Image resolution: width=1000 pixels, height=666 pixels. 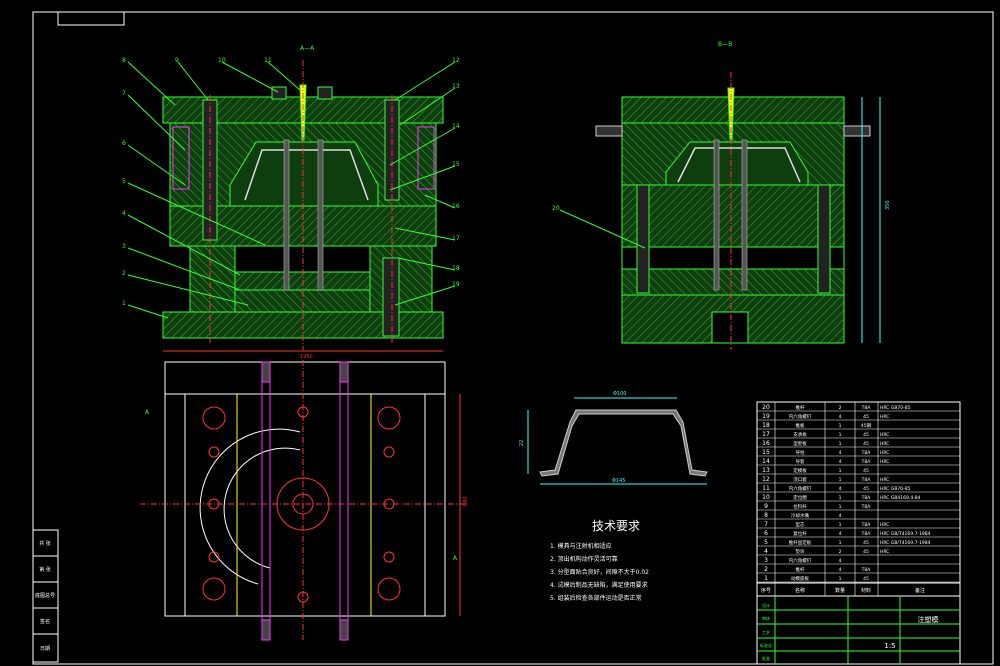 What do you see at coordinates (344, 372) in the screenshot?
I see `plan-nozzle-tr` at bounding box center [344, 372].